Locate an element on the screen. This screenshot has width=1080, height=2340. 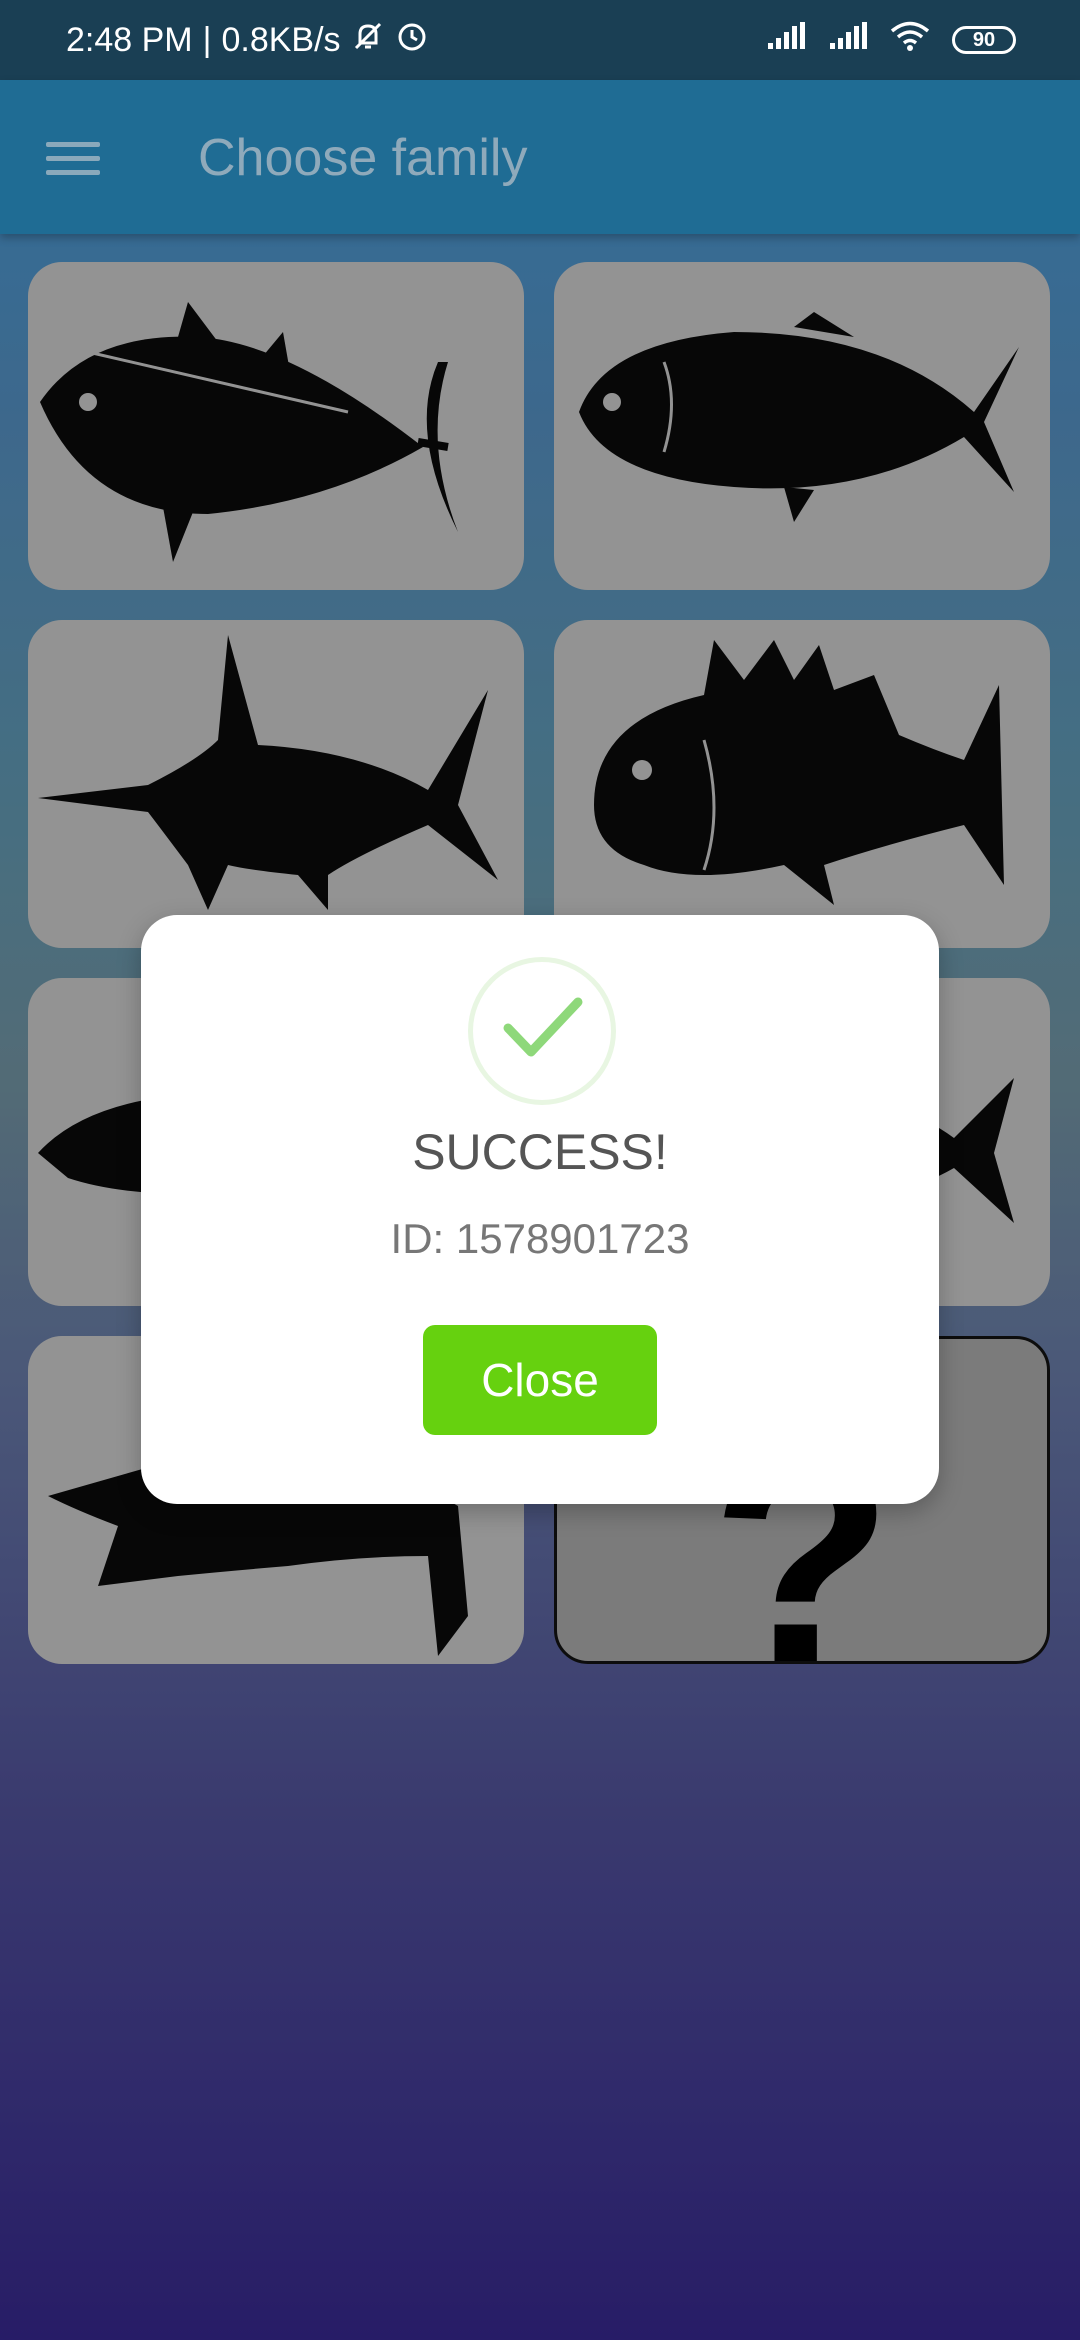
checkmark-icon is located at coordinates (543, 1027).